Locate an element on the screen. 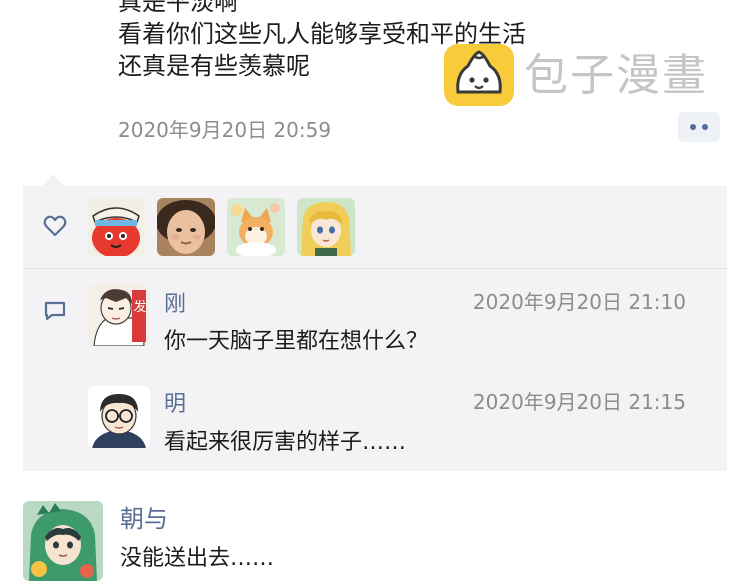 Image resolution: width=750 pixels, height=586 pixels. heart-icon is located at coordinates (55, 226).